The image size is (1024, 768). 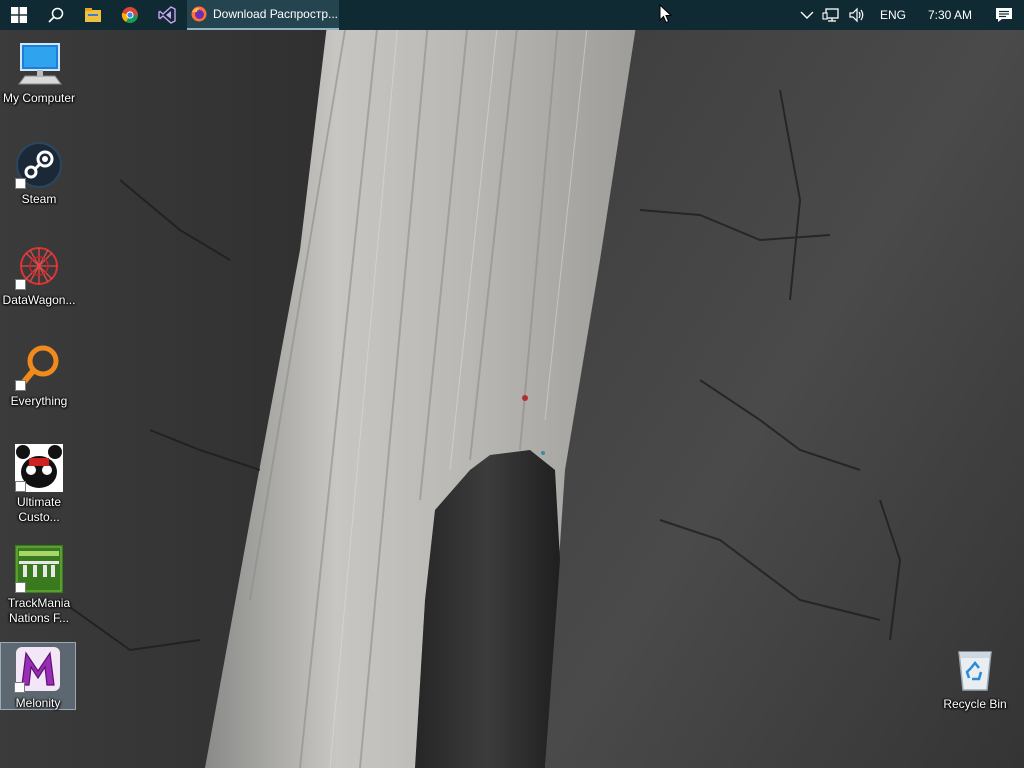 I want to click on desktop-icon-label: My Computer, so click(x=39, y=98).